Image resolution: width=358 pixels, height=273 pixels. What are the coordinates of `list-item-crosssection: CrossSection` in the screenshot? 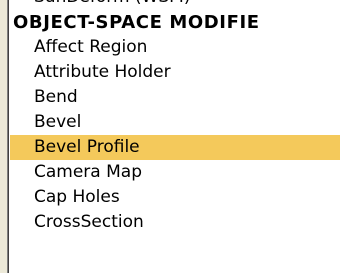 It's located at (175, 222).